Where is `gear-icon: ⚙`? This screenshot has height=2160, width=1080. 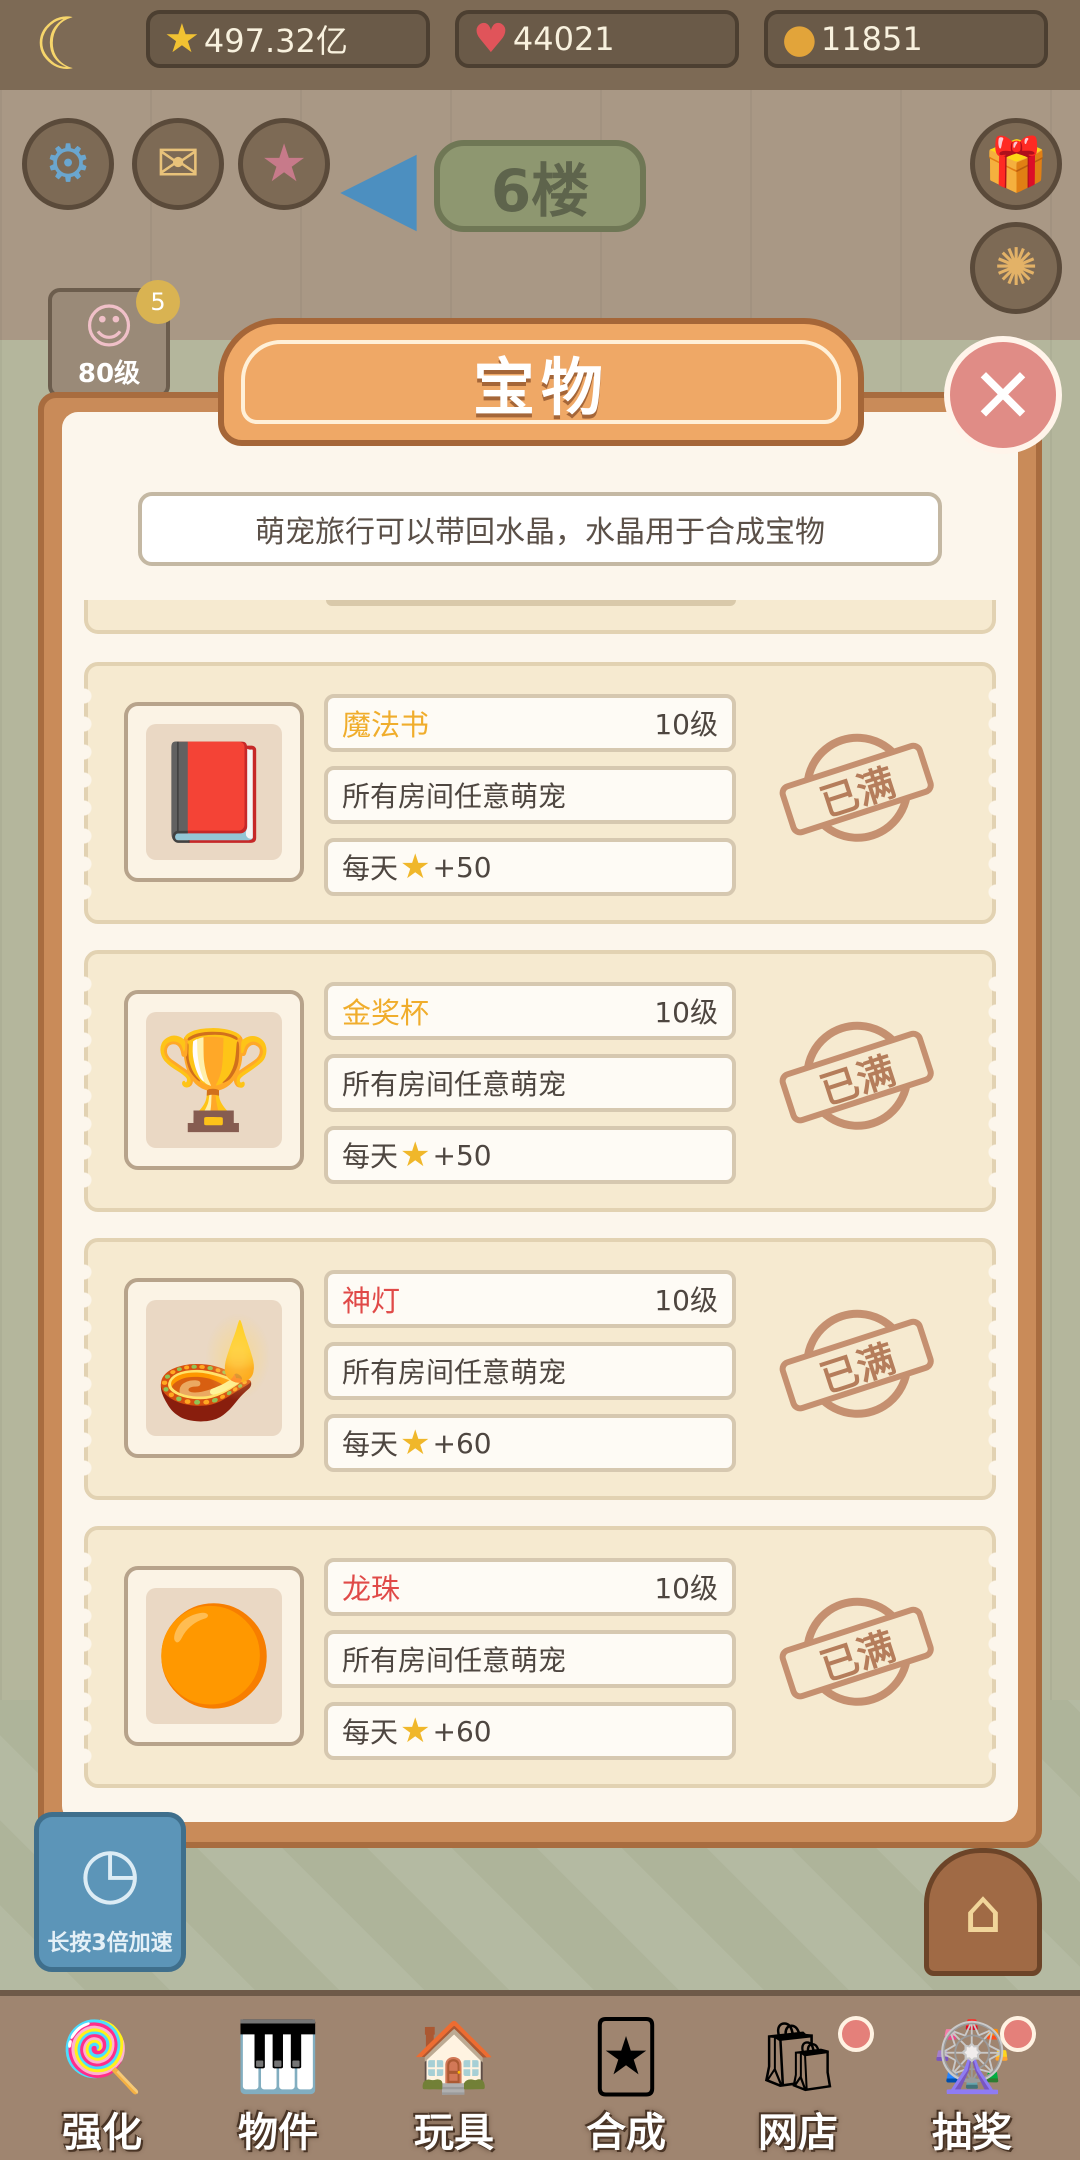 gear-icon: ⚙ is located at coordinates (68, 164).